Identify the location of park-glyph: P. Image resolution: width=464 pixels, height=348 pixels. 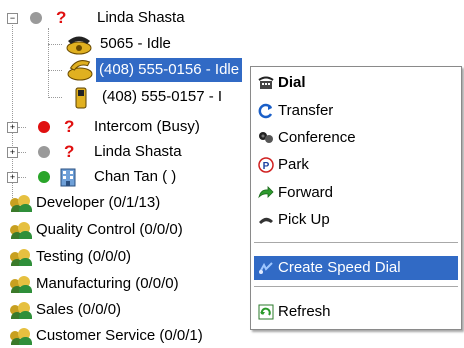
(266, 166).